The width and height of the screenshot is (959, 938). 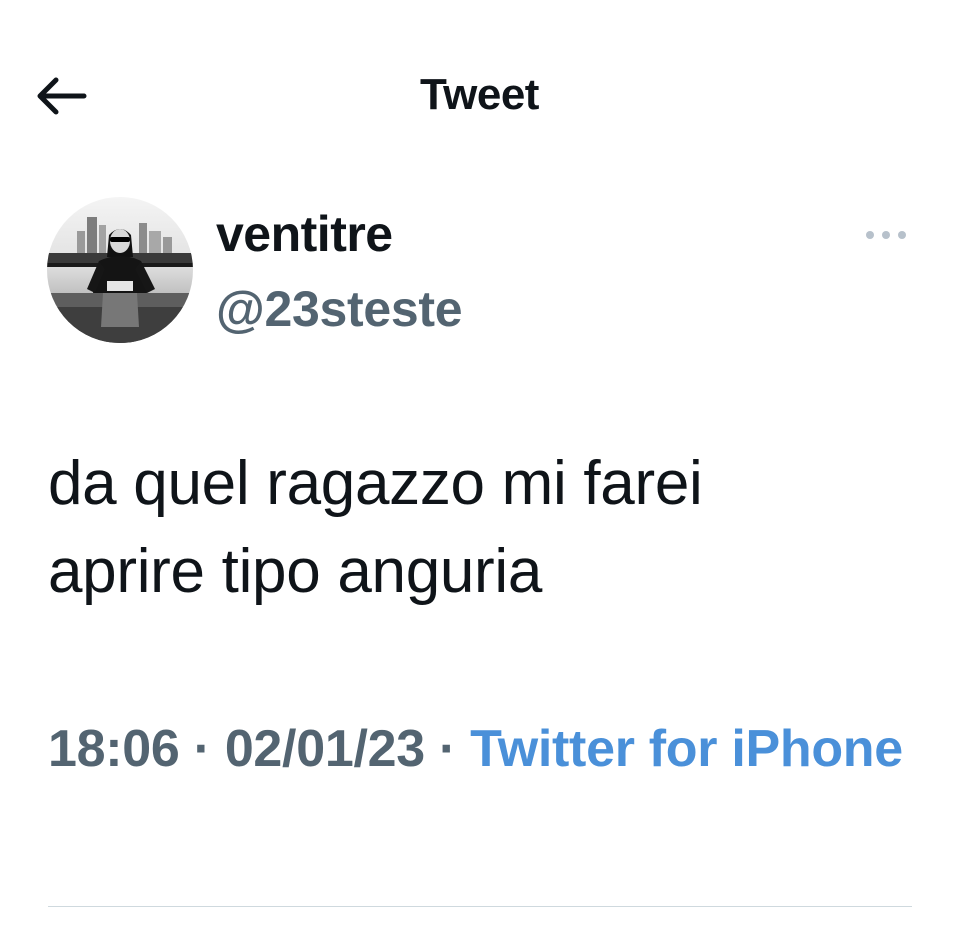 What do you see at coordinates (480, 906) in the screenshot?
I see `divider` at bounding box center [480, 906].